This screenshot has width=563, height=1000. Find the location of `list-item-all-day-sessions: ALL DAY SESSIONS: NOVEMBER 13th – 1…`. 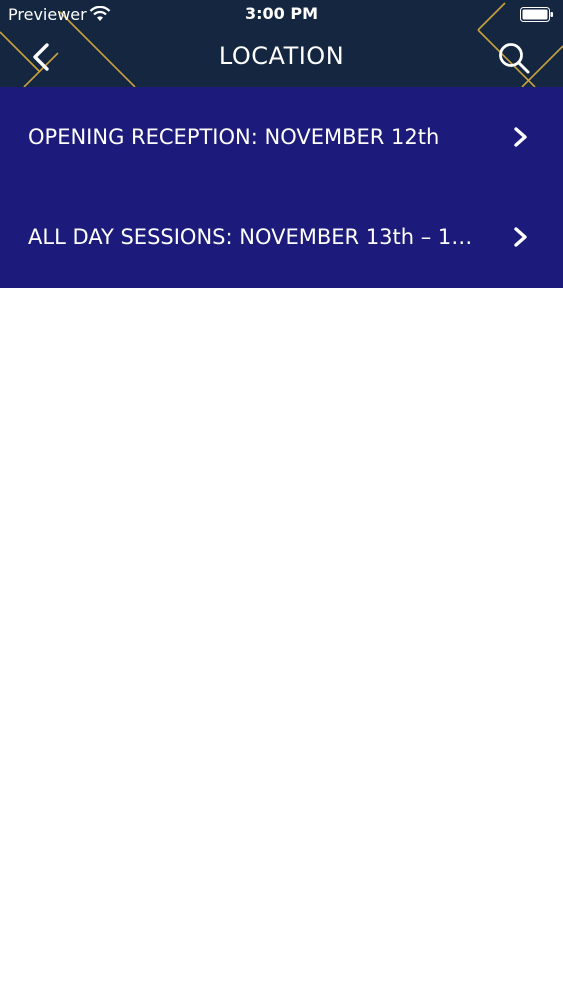

list-item-all-day-sessions: ALL DAY SESSIONS: NOVEMBER 13th – 1… is located at coordinates (281, 237).